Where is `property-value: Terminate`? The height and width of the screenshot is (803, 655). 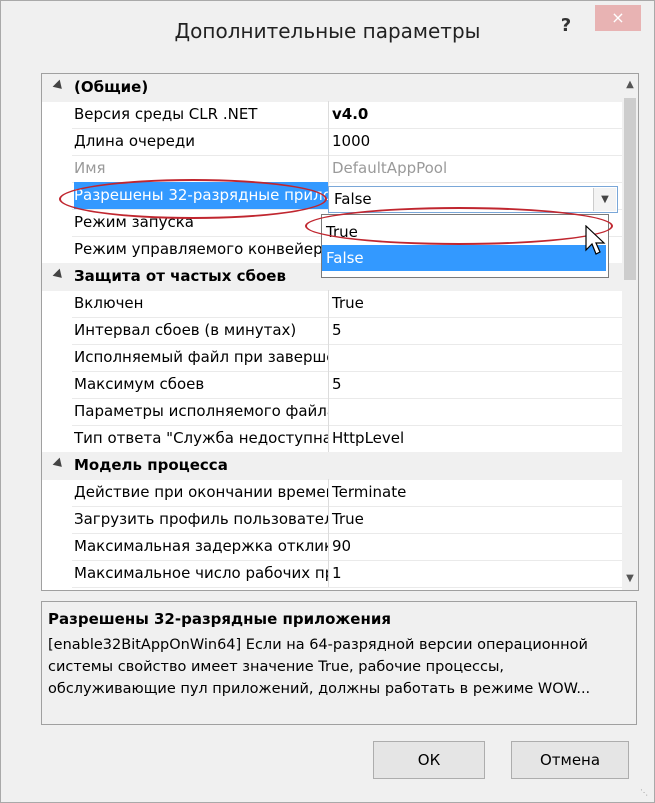 property-value: Terminate is located at coordinates (473, 492).